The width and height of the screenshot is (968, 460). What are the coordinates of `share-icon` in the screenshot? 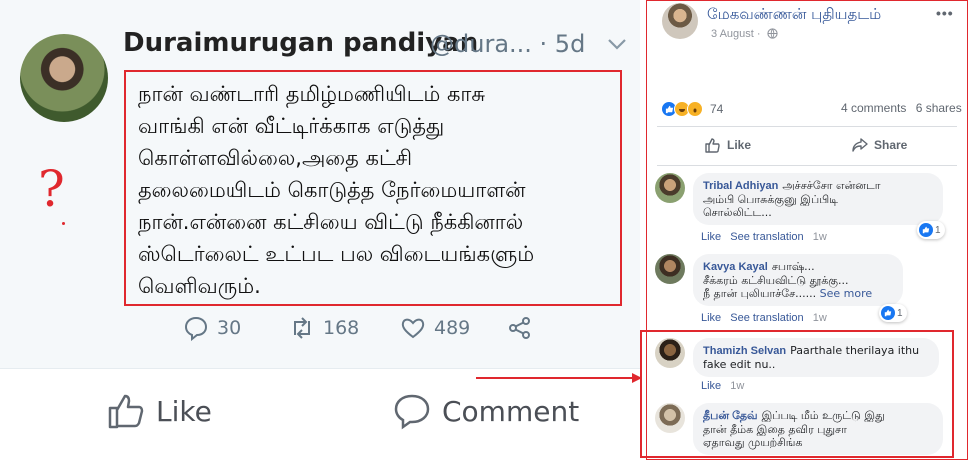 It's located at (519, 328).